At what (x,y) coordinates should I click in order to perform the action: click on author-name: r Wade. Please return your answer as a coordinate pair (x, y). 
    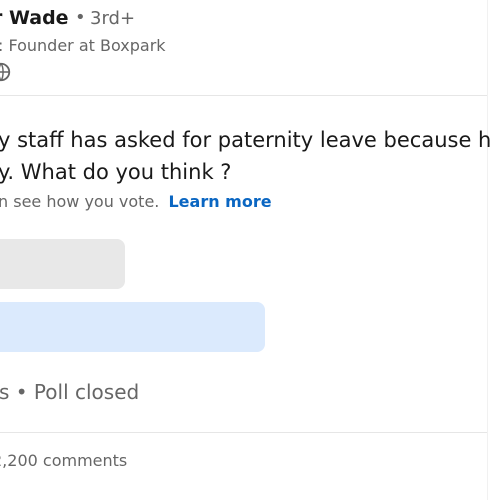
    Looking at the image, I should click on (34, 18).